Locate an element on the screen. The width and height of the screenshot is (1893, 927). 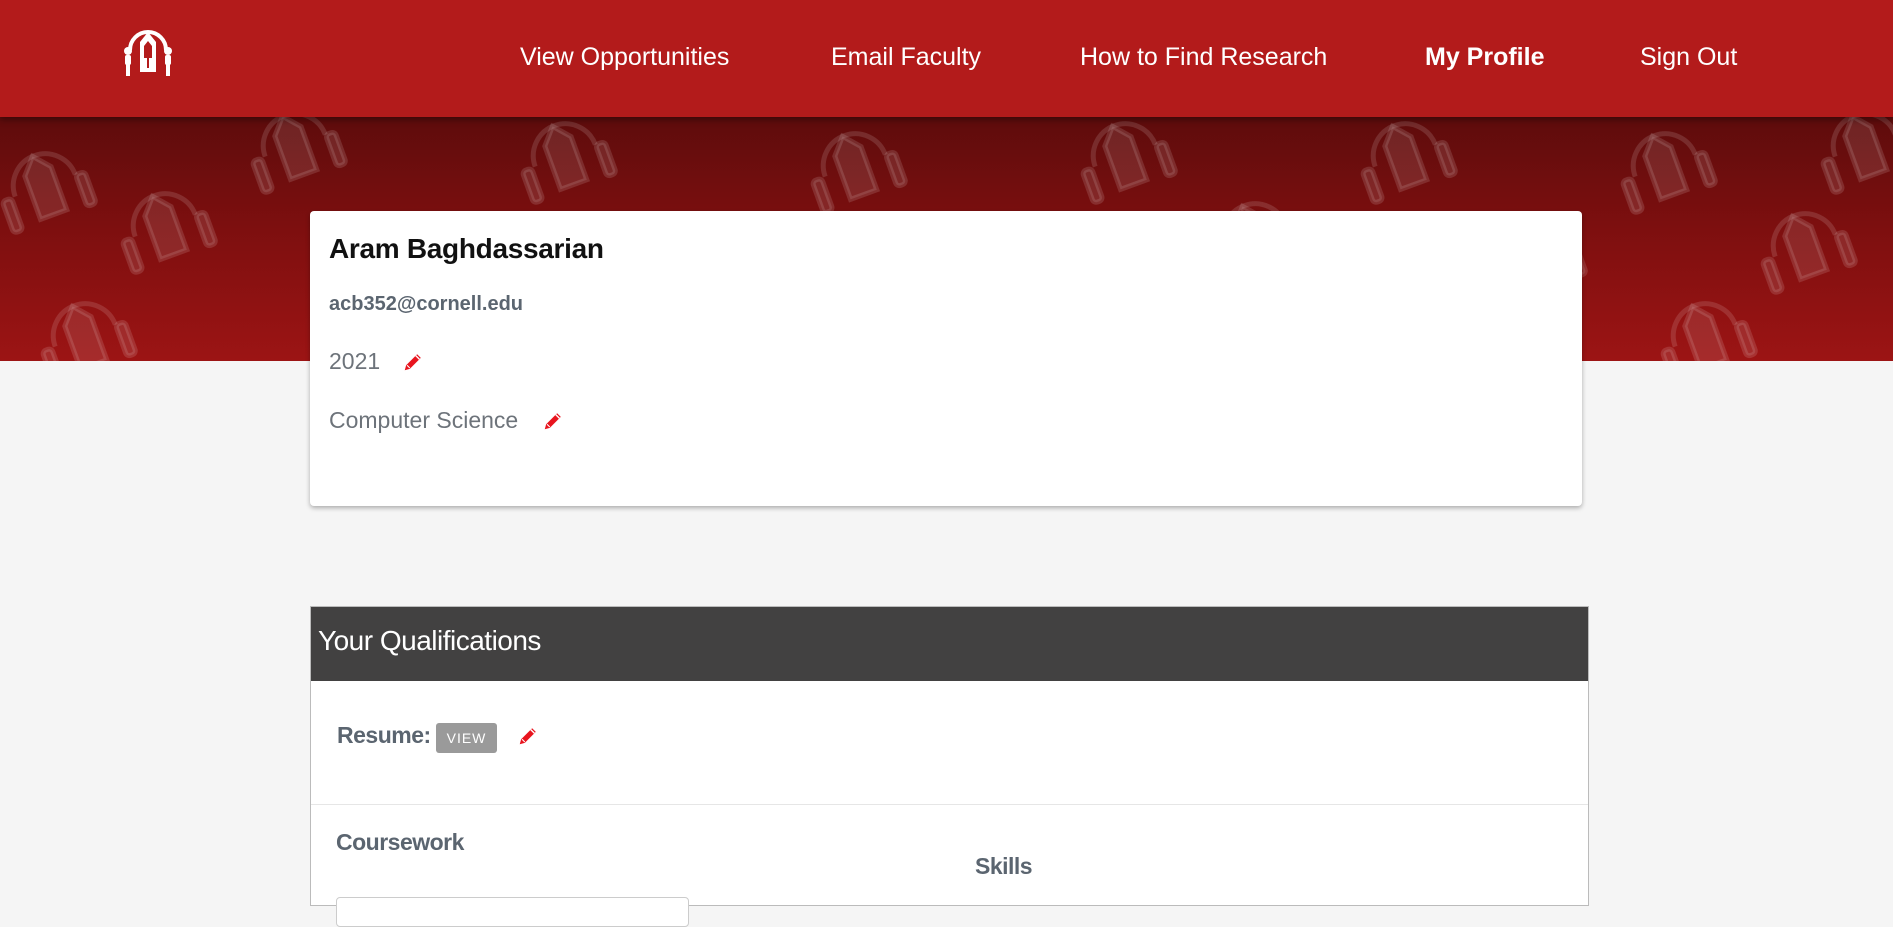
nav-view-opportunities: View Opportunities is located at coordinates (624, 57).